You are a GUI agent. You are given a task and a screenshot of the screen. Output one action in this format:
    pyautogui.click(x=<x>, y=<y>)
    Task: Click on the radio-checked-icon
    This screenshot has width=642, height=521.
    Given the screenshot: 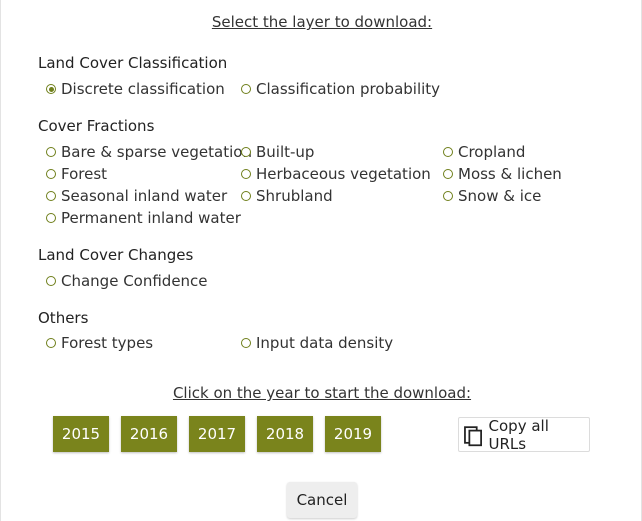 What is the action you would take?
    pyautogui.click(x=51, y=89)
    